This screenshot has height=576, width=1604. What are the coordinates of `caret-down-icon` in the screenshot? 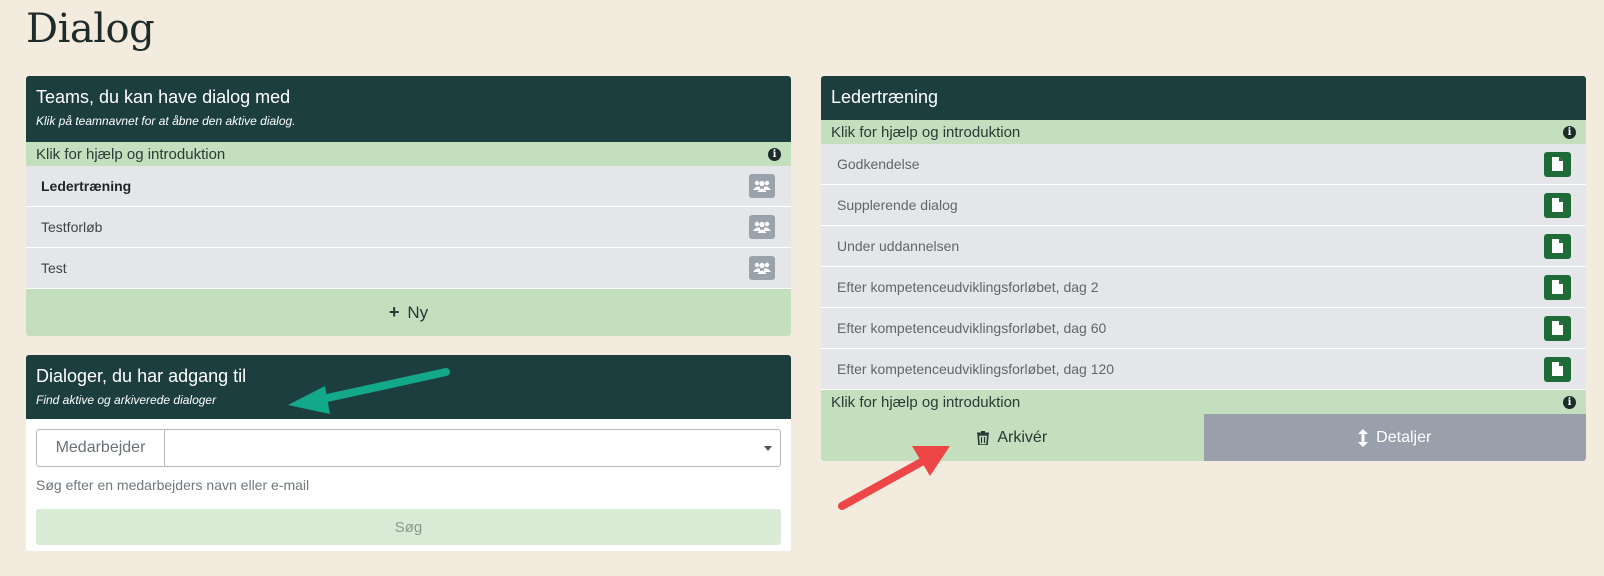 It's located at (768, 448).